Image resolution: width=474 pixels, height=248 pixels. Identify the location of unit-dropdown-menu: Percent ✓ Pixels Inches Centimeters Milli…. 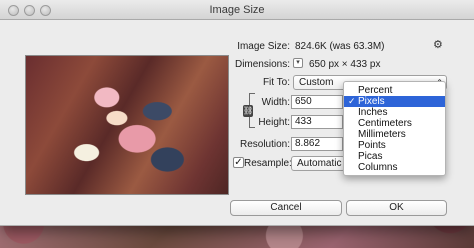
(394, 128).